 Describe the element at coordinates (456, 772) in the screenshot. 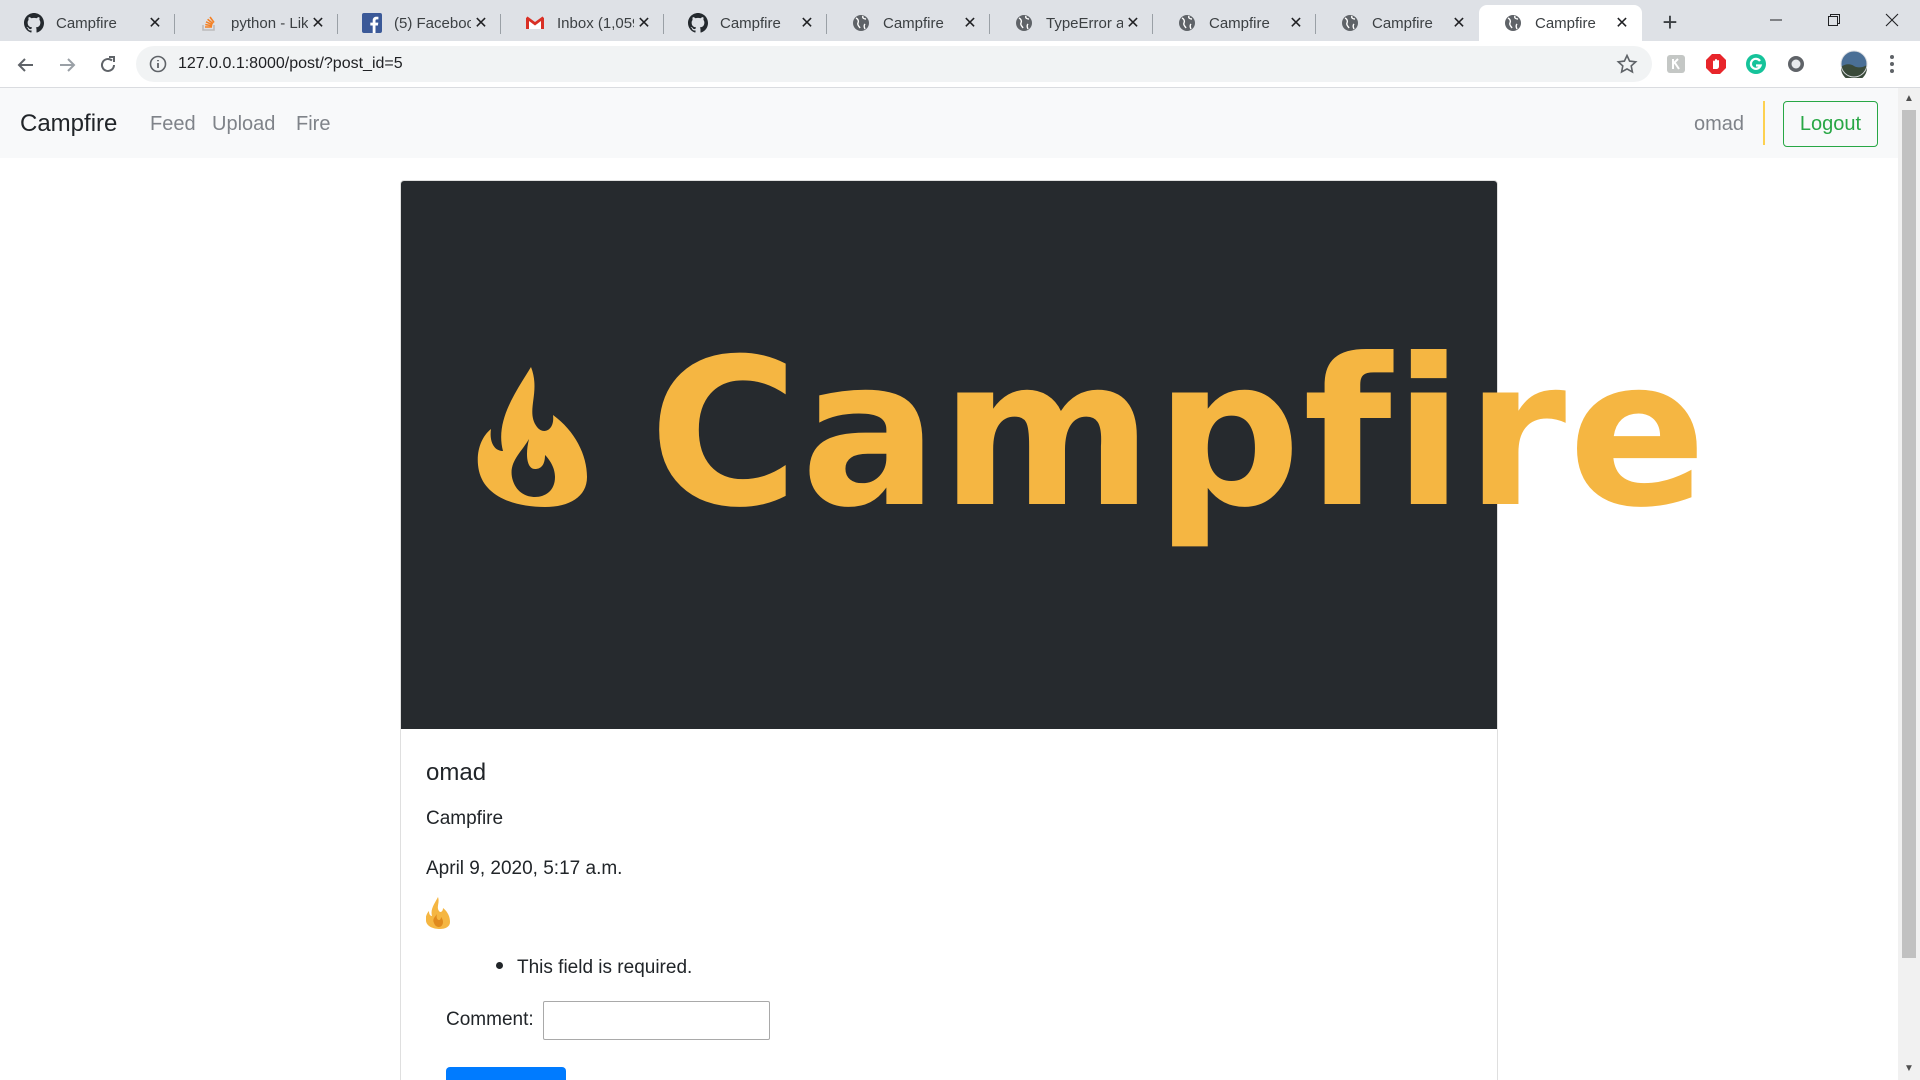

I see `post-author: omad` at that location.